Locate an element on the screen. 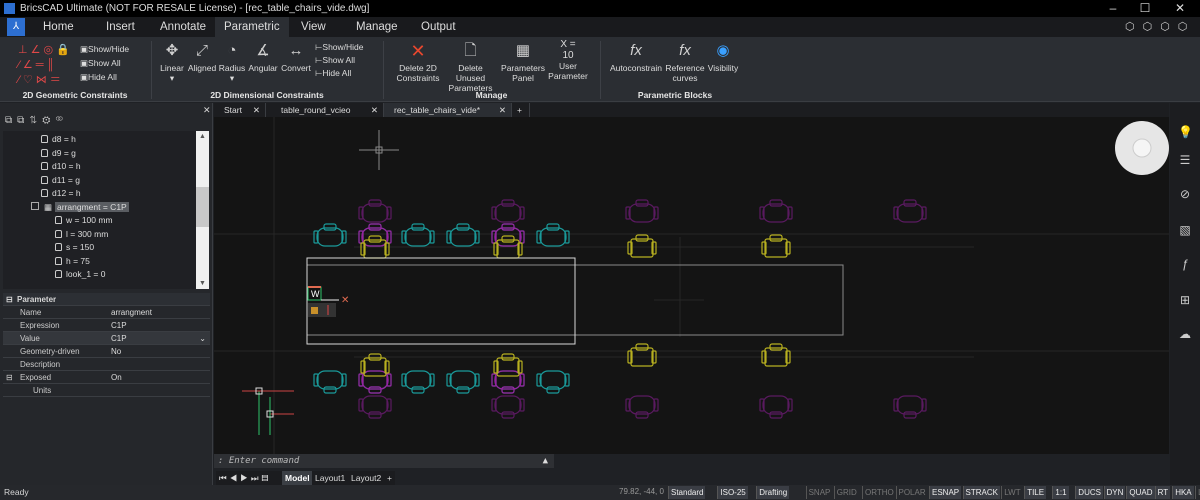 Image resolution: width=1200 pixels, height=500 pixels. dim-show-all-button: ⊢Show All is located at coordinates (335, 60).